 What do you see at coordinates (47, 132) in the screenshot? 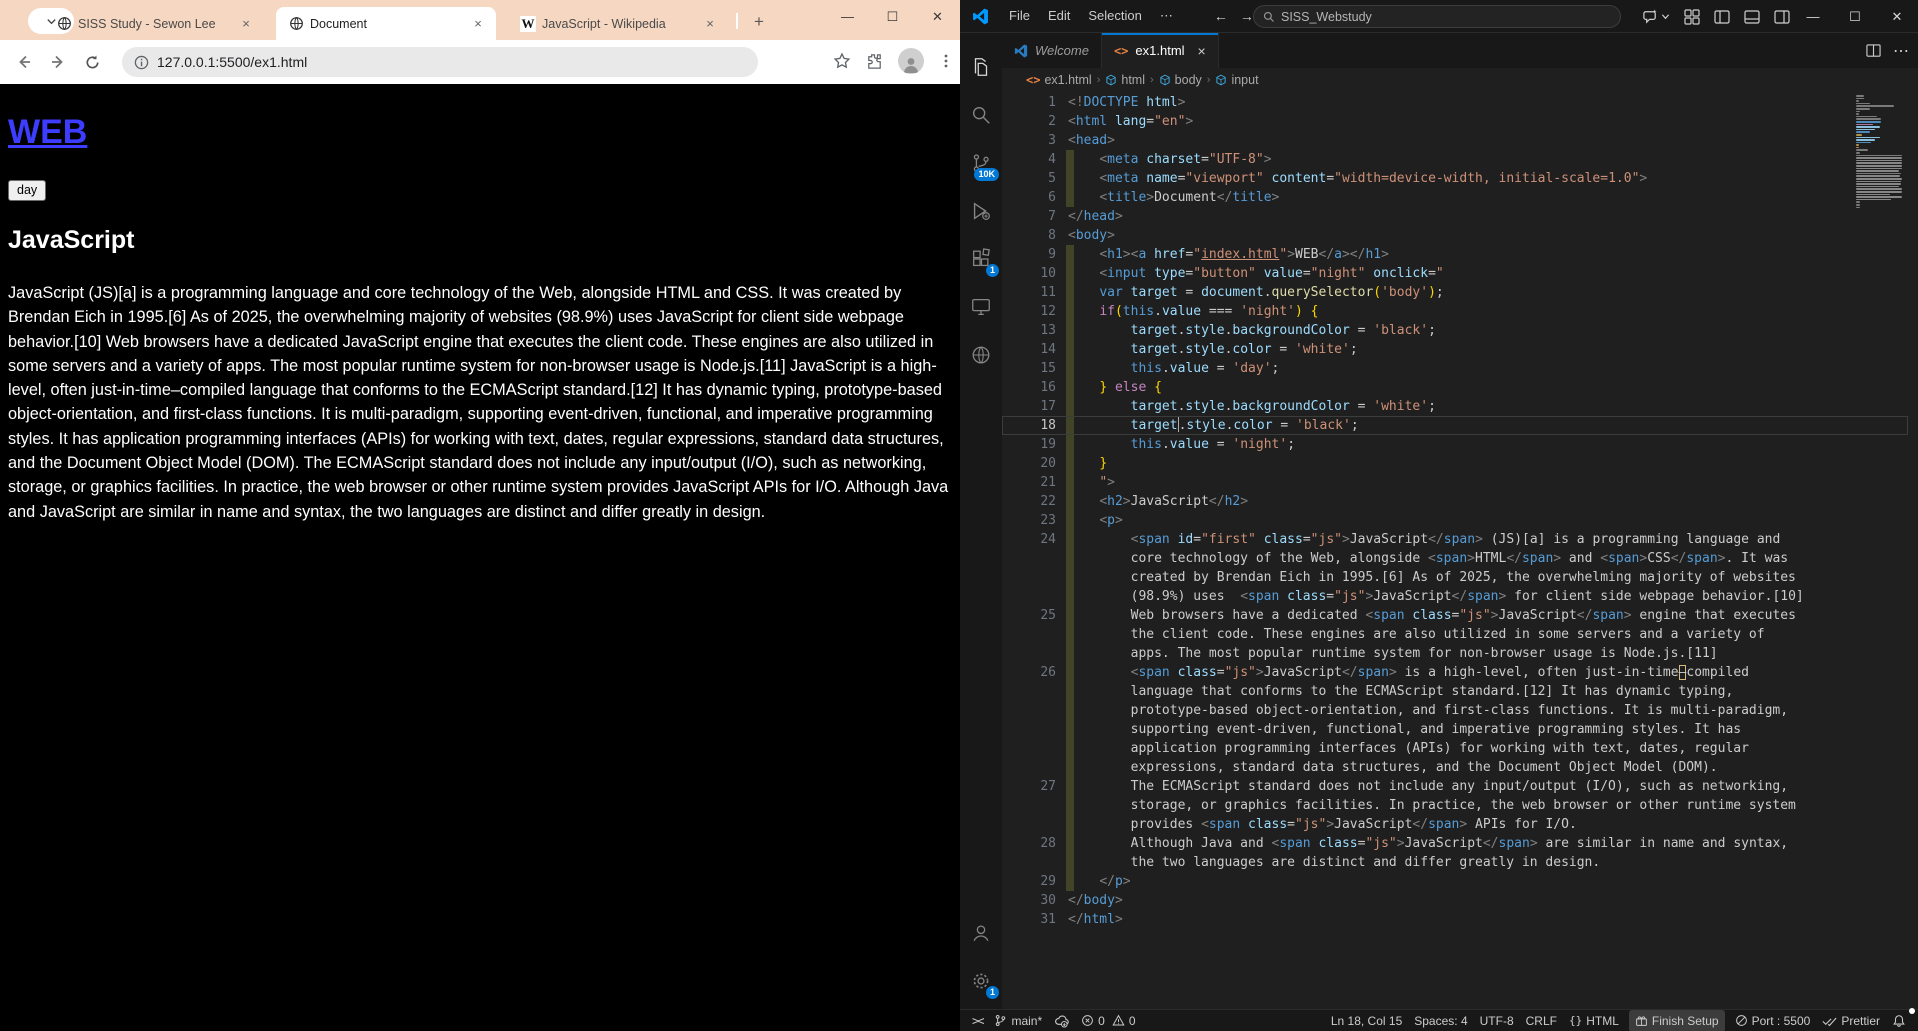
I see `web-home-link: WEB` at bounding box center [47, 132].